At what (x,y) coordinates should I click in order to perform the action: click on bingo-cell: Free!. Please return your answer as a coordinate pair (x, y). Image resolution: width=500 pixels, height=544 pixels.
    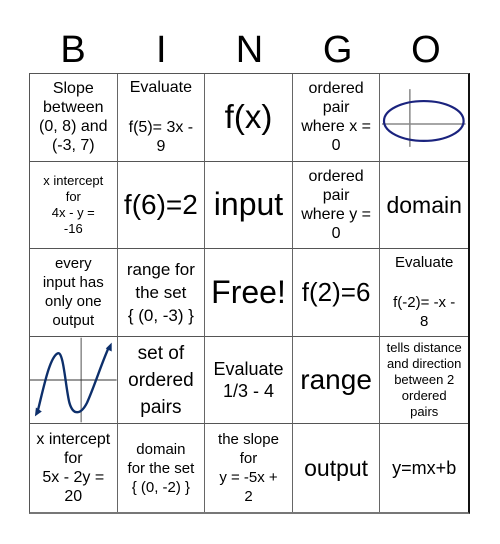
    Looking at the image, I should click on (249, 293).